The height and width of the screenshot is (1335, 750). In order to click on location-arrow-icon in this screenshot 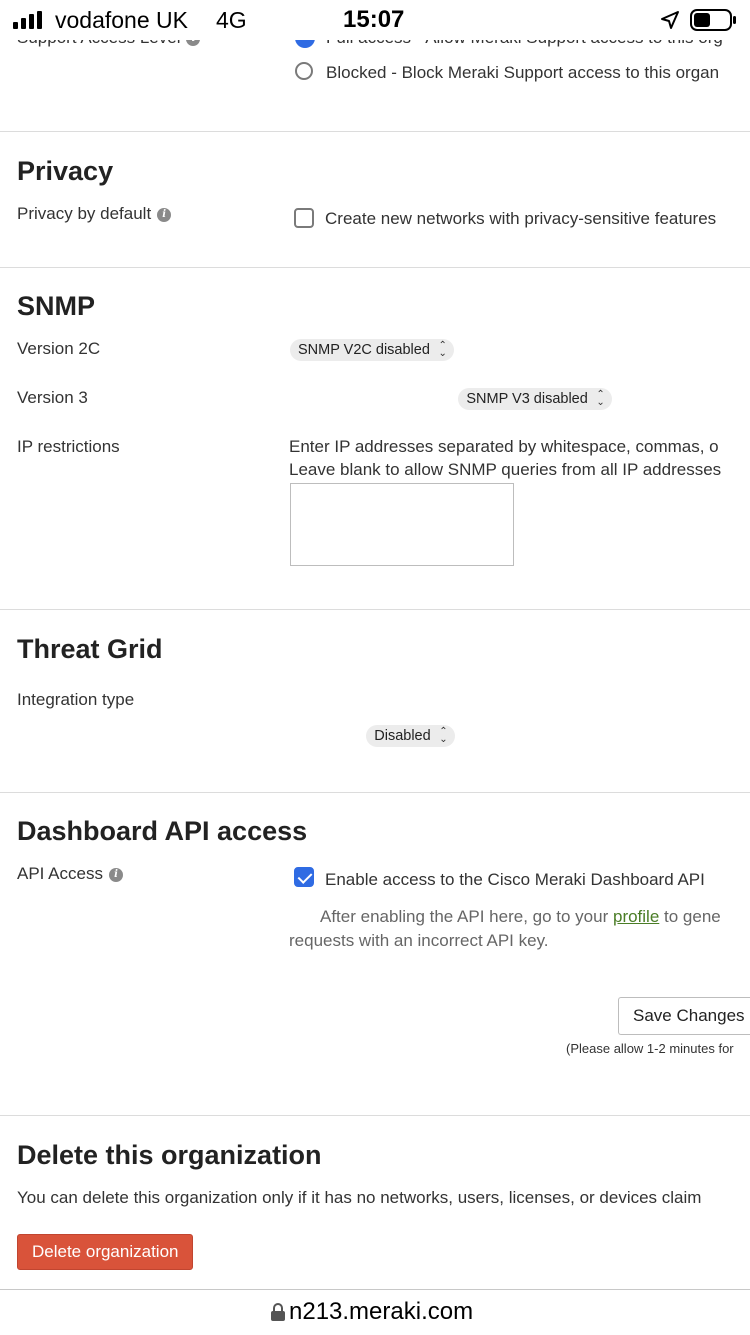, I will do `click(670, 22)`.